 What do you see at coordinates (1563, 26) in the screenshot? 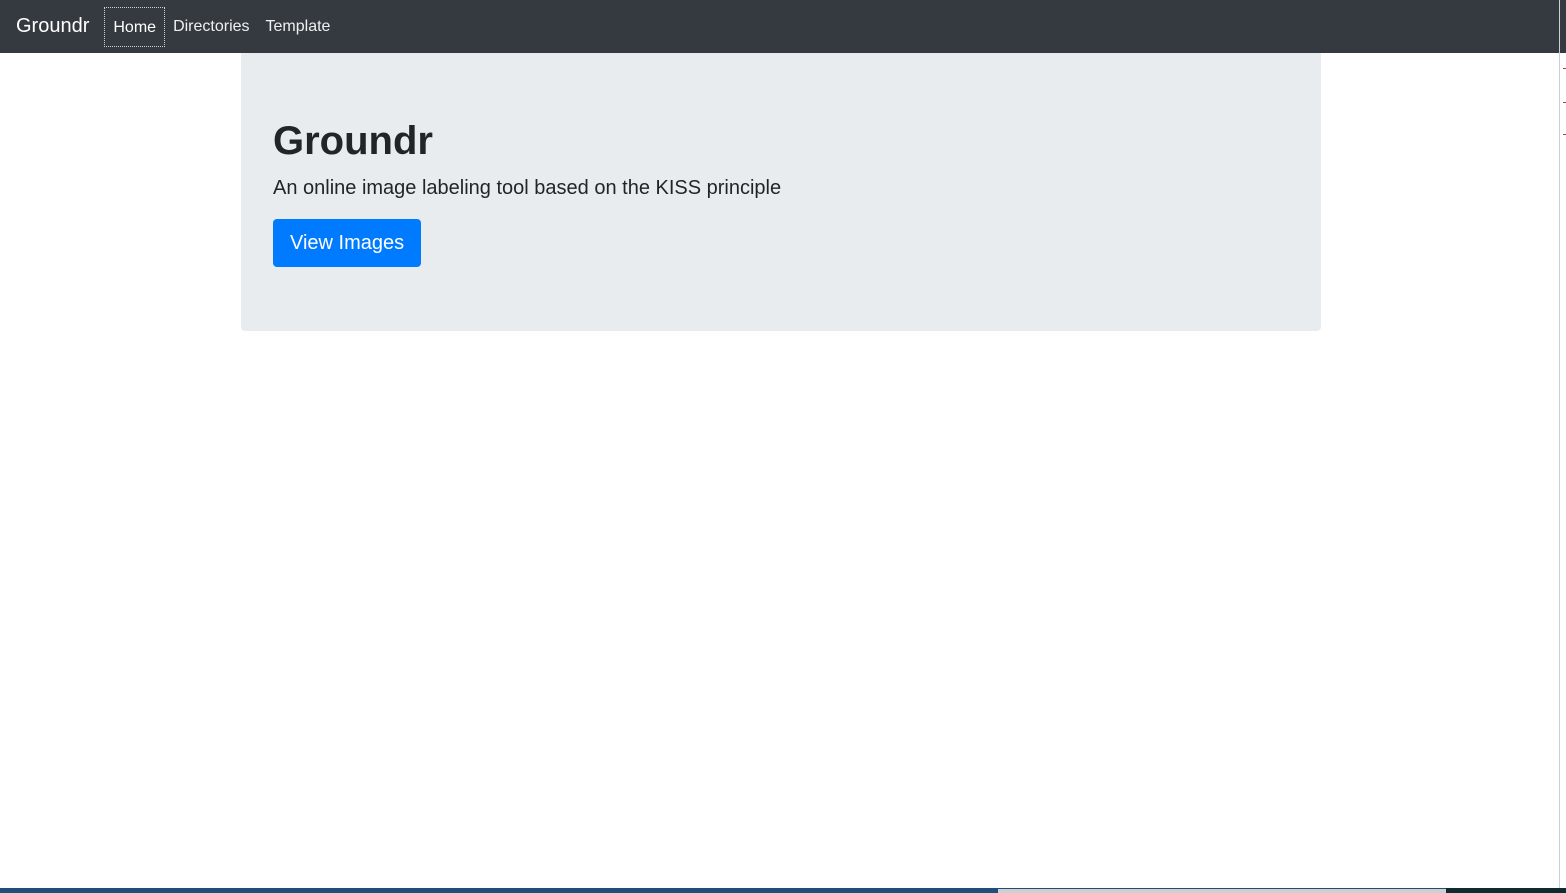
I see `window-edge-dark` at bounding box center [1563, 26].